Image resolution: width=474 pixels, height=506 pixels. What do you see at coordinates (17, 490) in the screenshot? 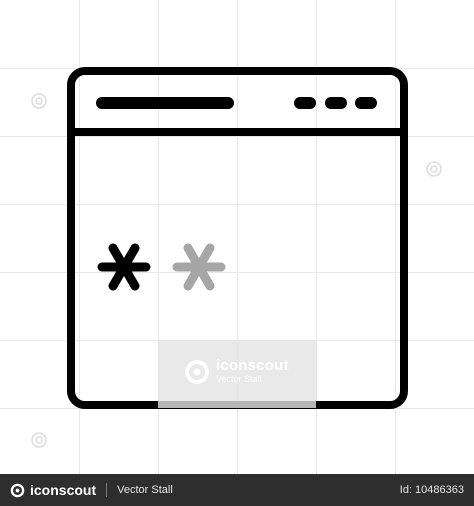
I see `iconscout-logo-icon` at bounding box center [17, 490].